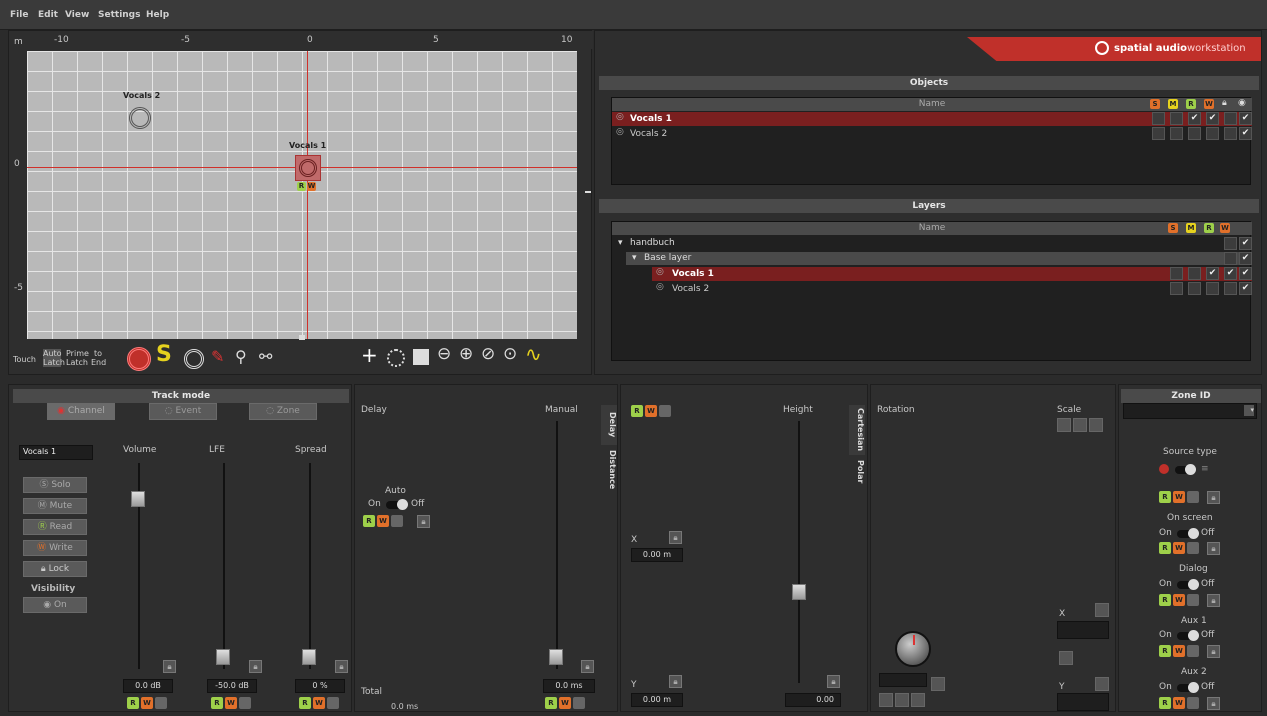 This screenshot has width=1267, height=716. I want to click on scale-x-lock, so click(1102, 610).